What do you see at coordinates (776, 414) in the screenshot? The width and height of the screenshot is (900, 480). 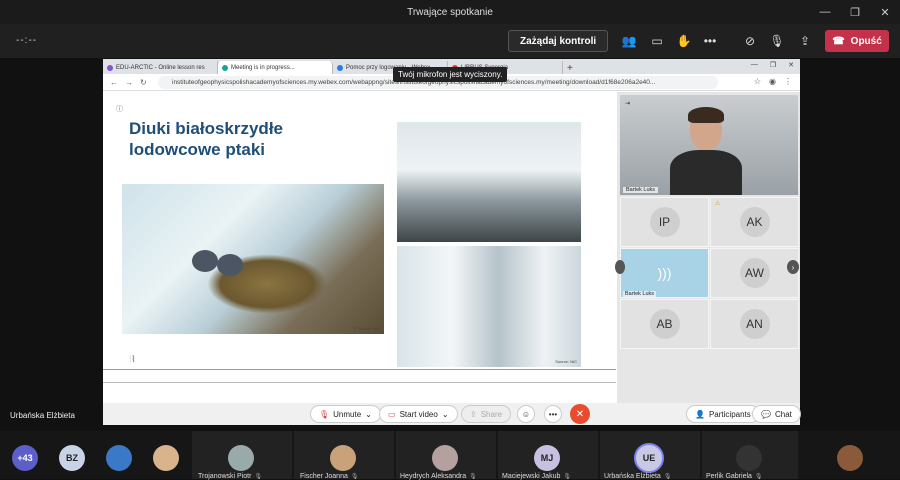 I see `chat-button: 💬 Chat` at bounding box center [776, 414].